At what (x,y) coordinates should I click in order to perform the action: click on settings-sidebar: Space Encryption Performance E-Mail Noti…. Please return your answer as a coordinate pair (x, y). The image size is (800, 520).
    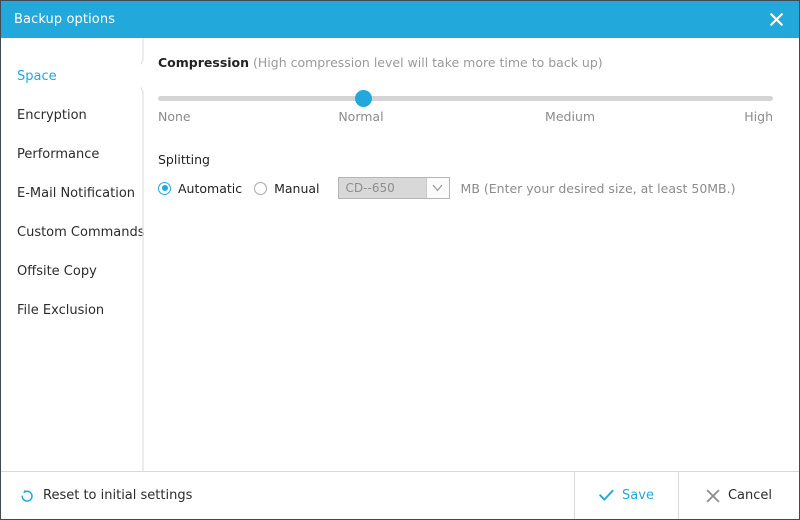
    Looking at the image, I should click on (73, 254).